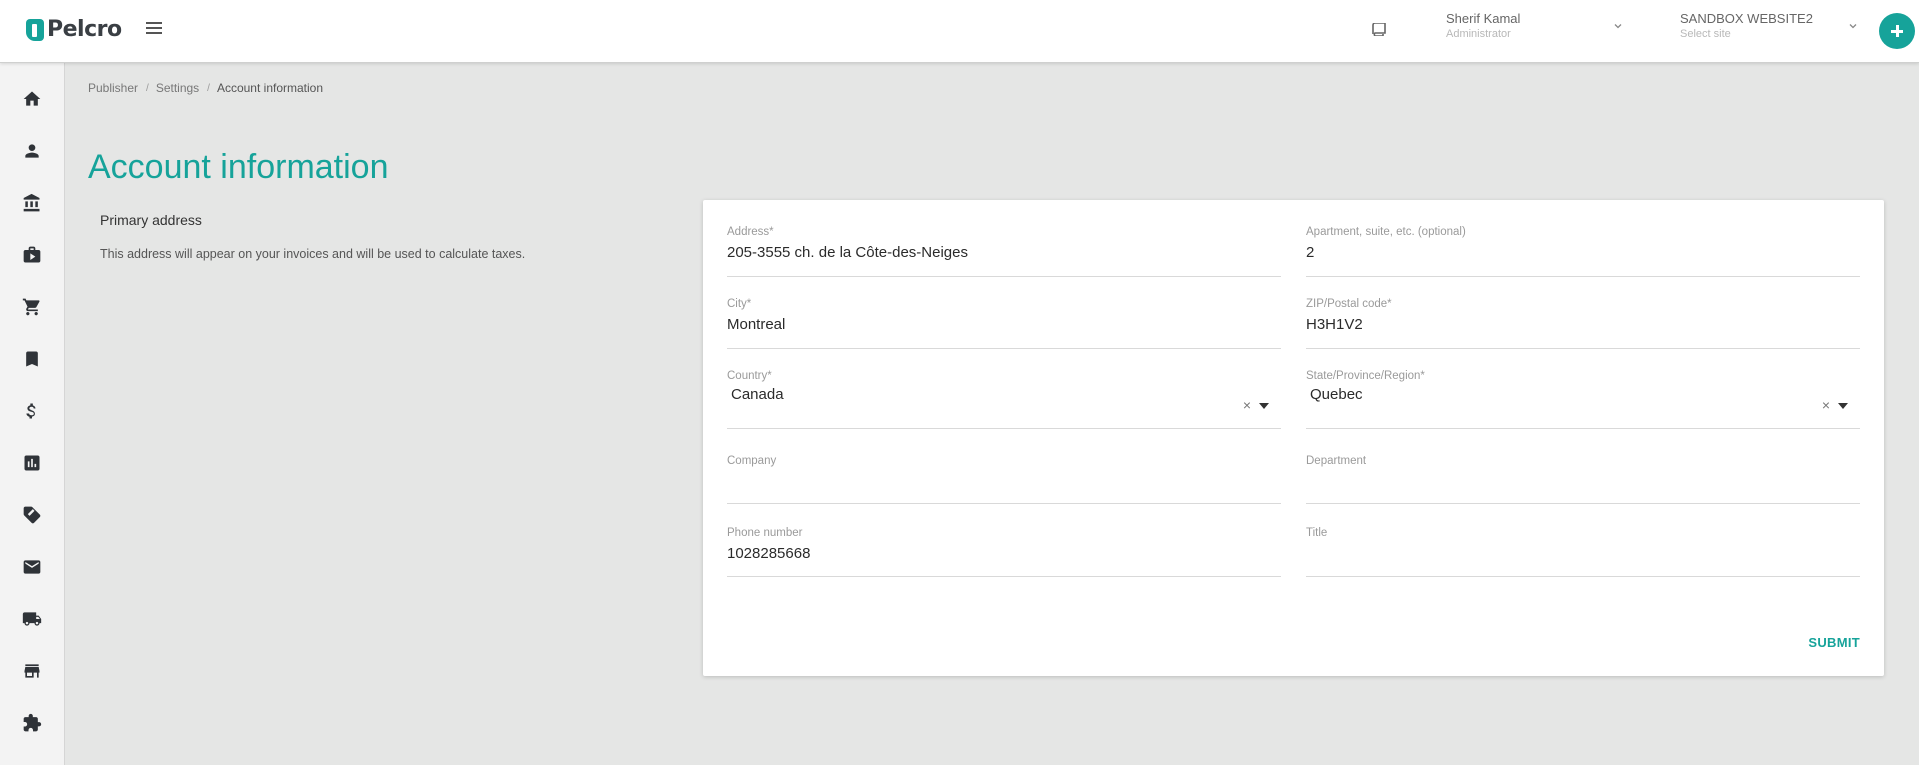 This screenshot has height=765, width=1919. Describe the element at coordinates (750, 232) in the screenshot. I see `address-label: Address*` at that location.